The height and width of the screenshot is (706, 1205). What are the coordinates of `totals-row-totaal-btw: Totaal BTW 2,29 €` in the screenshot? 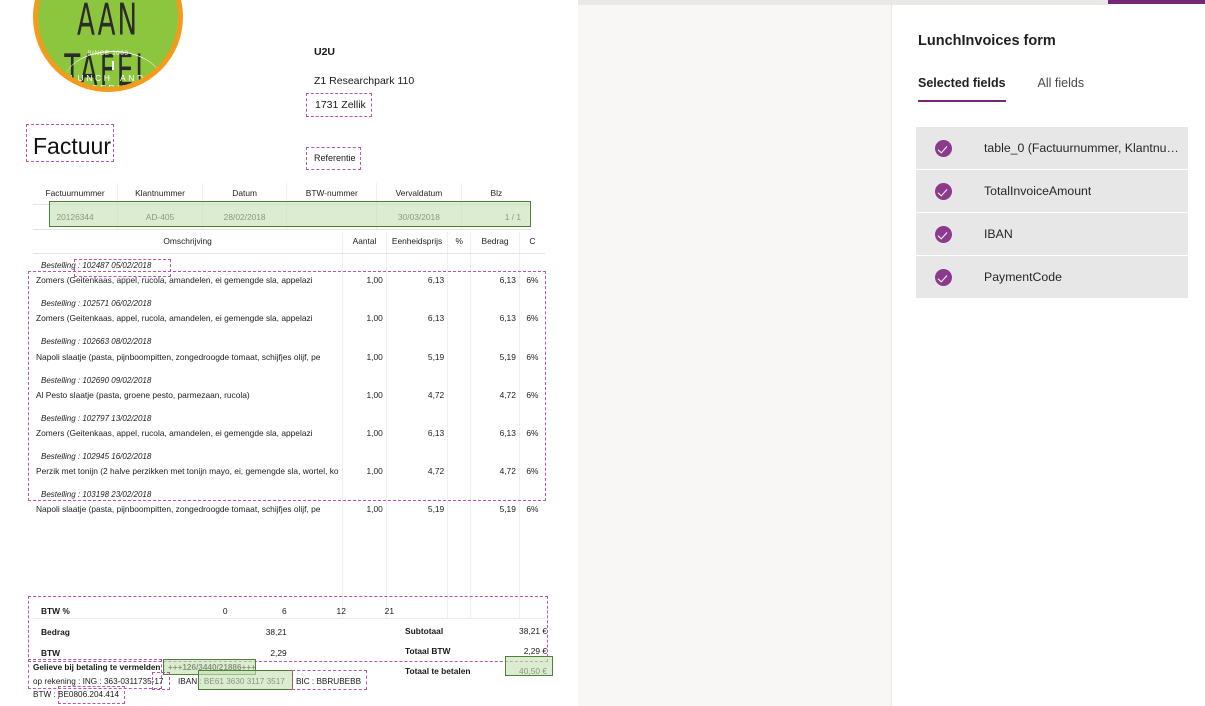 It's located at (479, 651).